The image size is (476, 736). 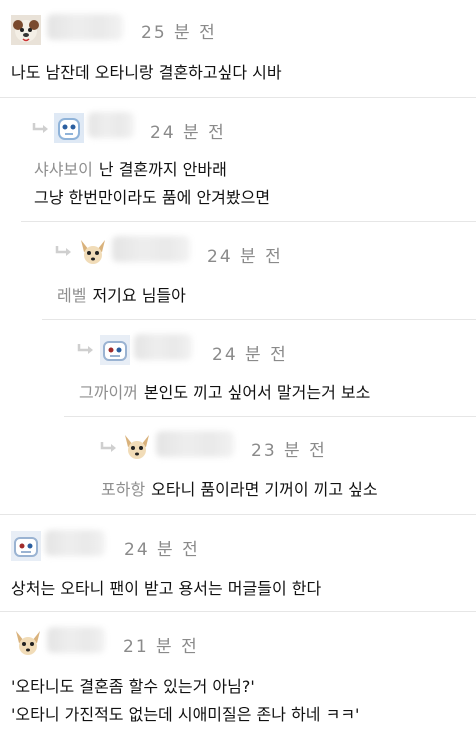 I want to click on mention: 그까이꺼, so click(x=108, y=392).